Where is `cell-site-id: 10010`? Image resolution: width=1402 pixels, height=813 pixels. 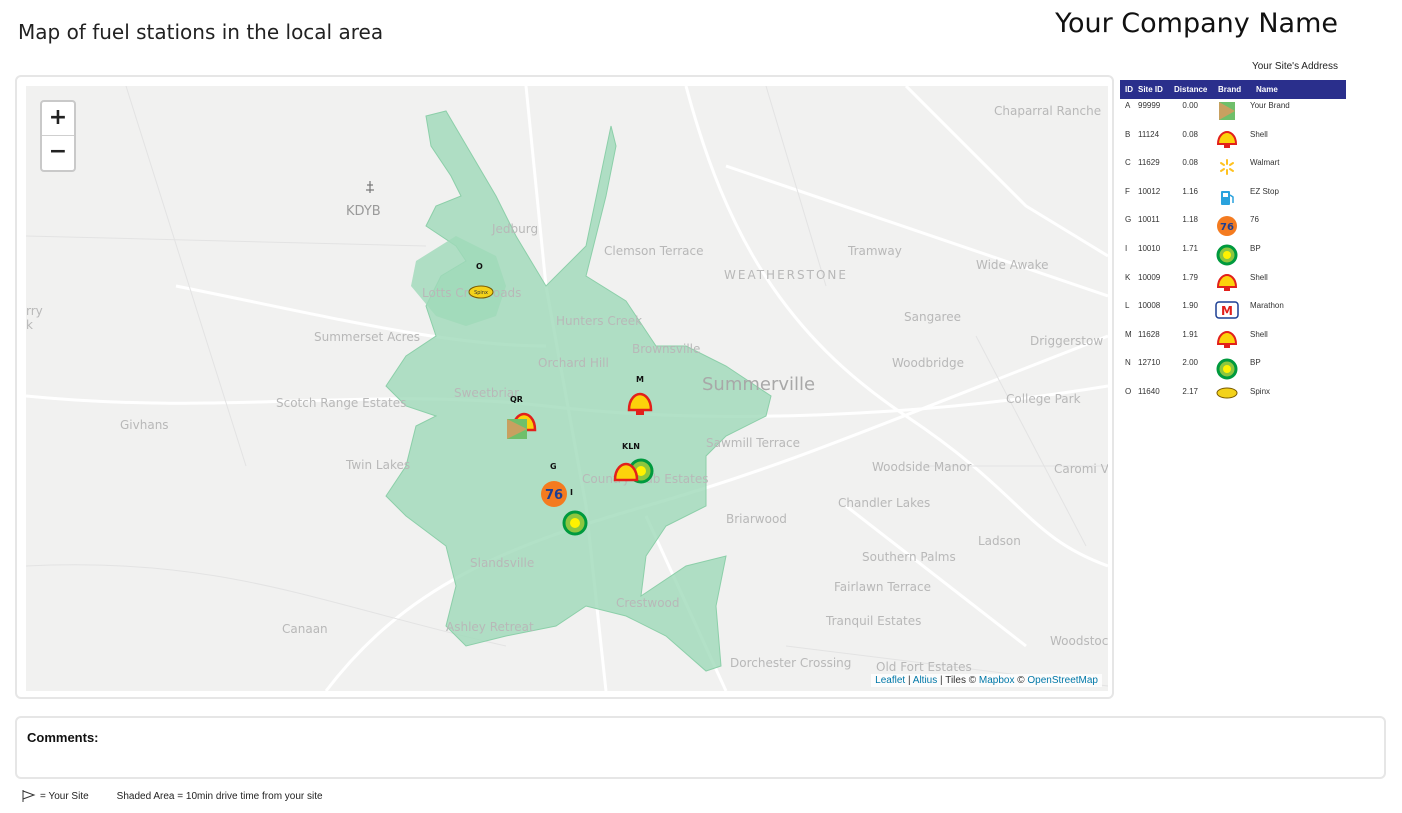 cell-site-id: 10010 is located at coordinates (1149, 248).